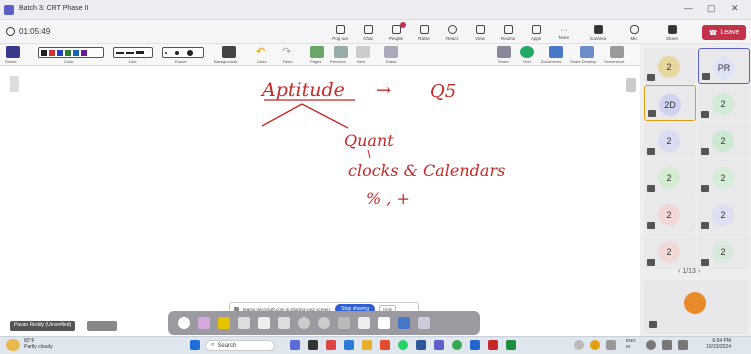 This screenshot has height=354, width=751. Describe the element at coordinates (364, 323) in the screenshot. I see `line-tool-icon` at that location.